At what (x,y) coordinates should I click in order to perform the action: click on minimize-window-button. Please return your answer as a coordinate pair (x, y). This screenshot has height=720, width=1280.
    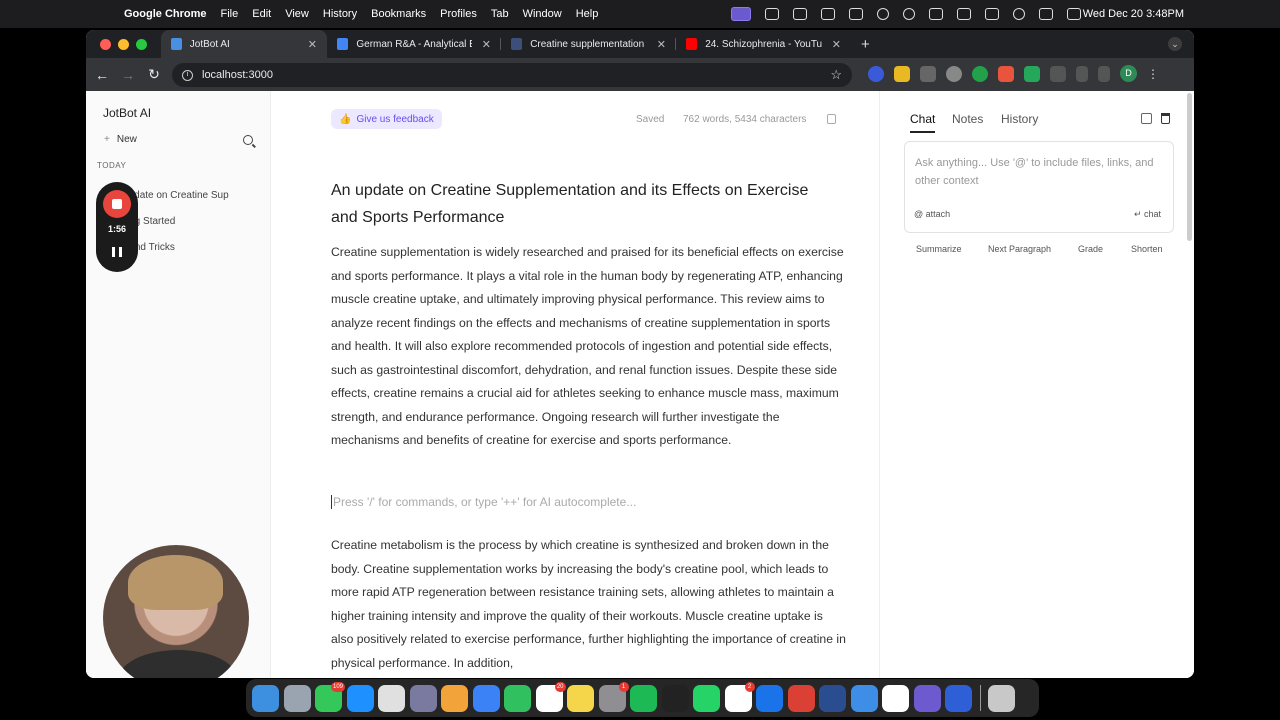
    Looking at the image, I should click on (123, 44).